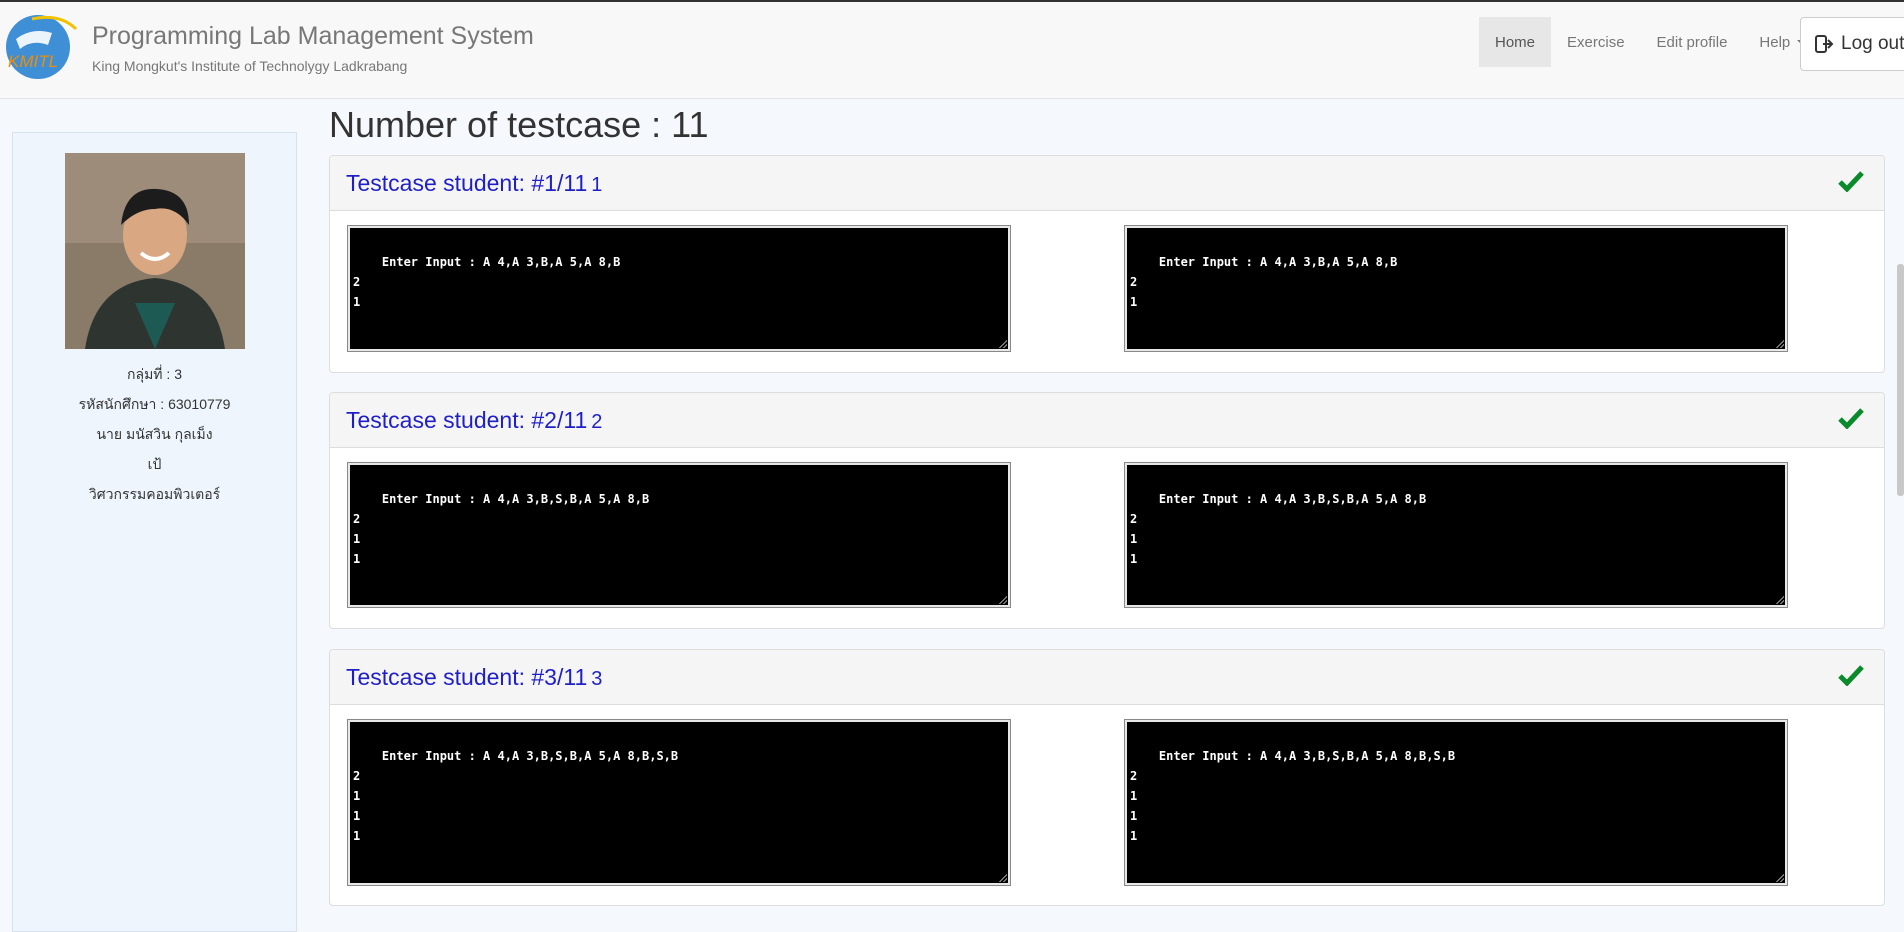 This screenshot has height=932, width=1904. I want to click on testcase-heading: Testcase student: #1/11 1, so click(1107, 183).